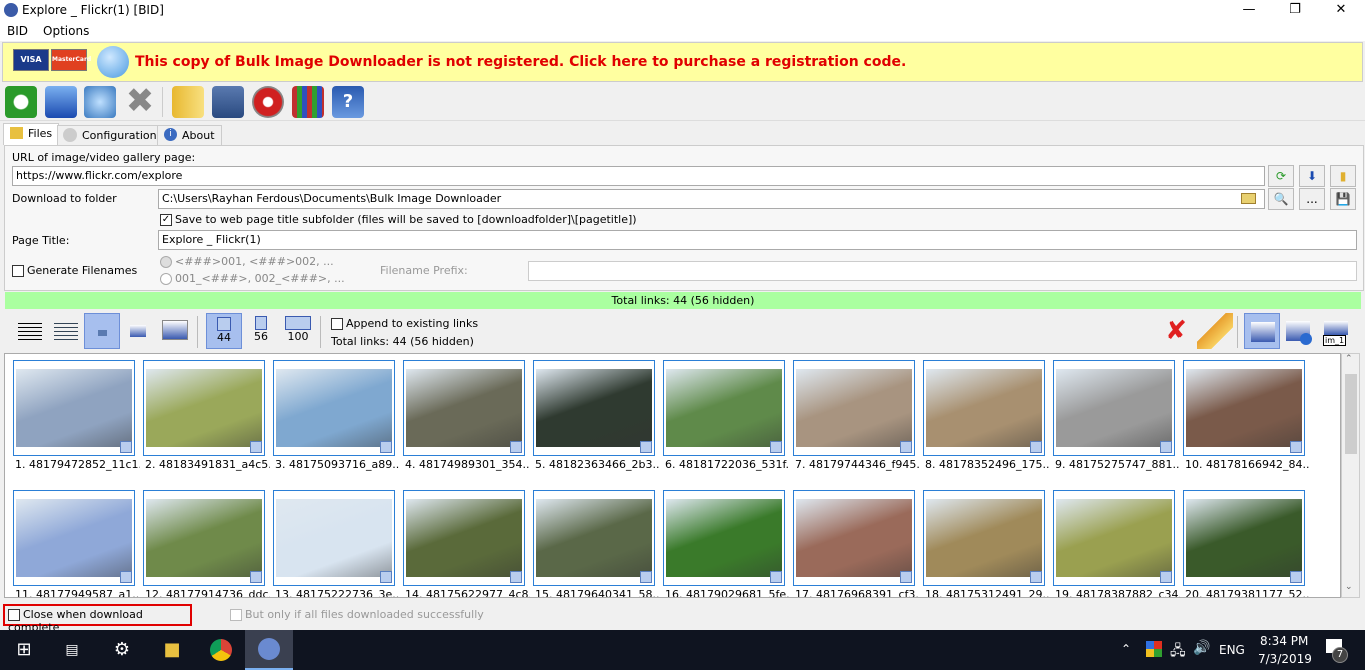  Describe the element at coordinates (308, 102) in the screenshot. I see `grid-view-icon` at that location.